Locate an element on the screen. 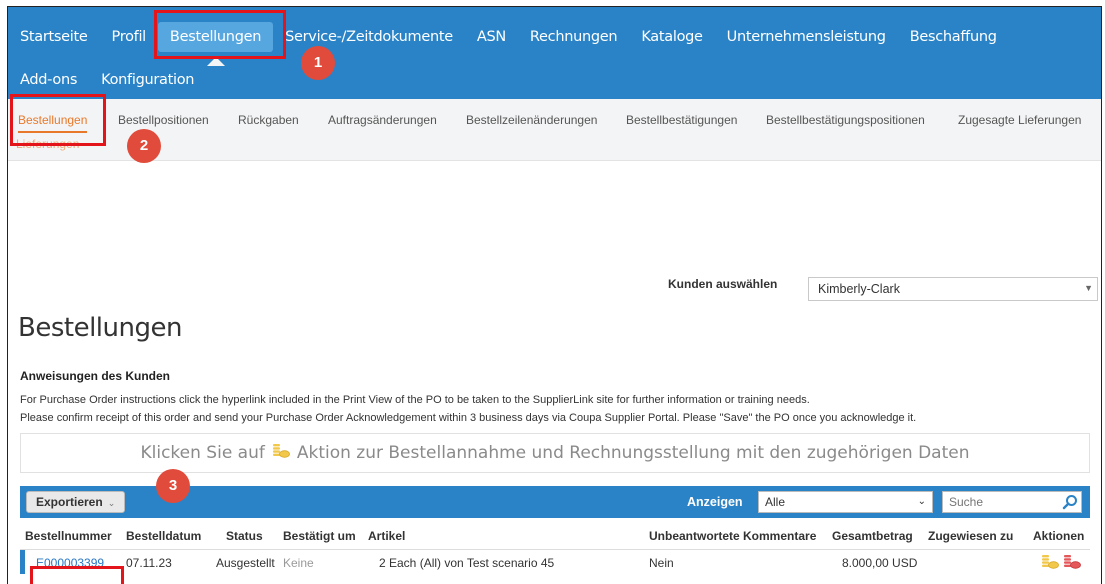 This screenshot has width=1105, height=584. search-input is located at coordinates (1012, 502).